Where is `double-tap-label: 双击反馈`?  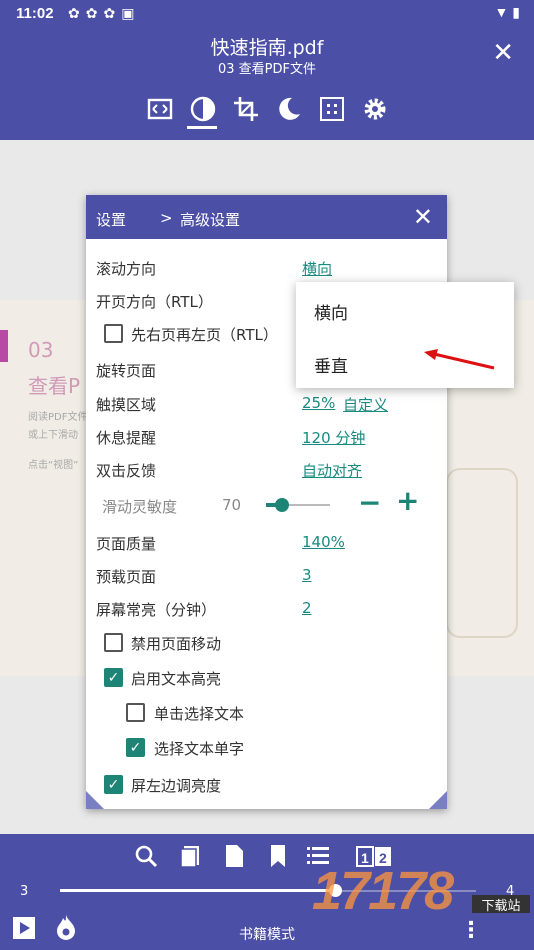
double-tap-label: 双击反馈 is located at coordinates (126, 471).